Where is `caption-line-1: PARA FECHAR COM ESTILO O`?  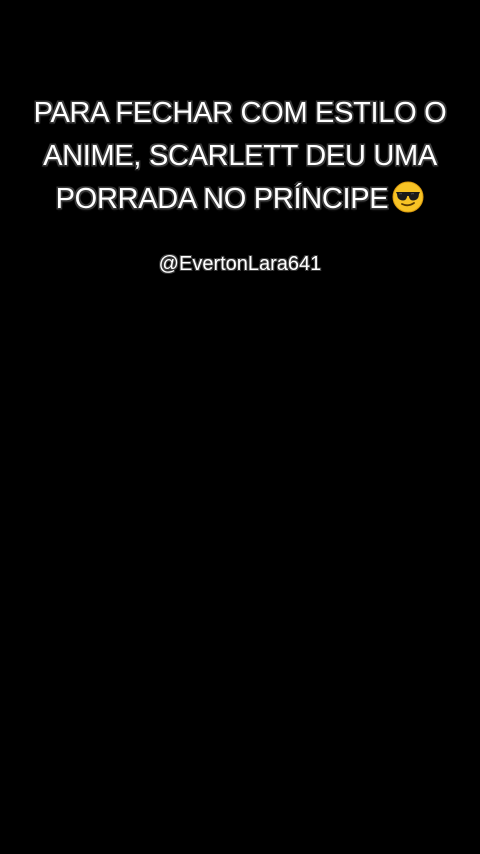
caption-line-1: PARA FECHAR COM ESTILO O is located at coordinates (240, 113).